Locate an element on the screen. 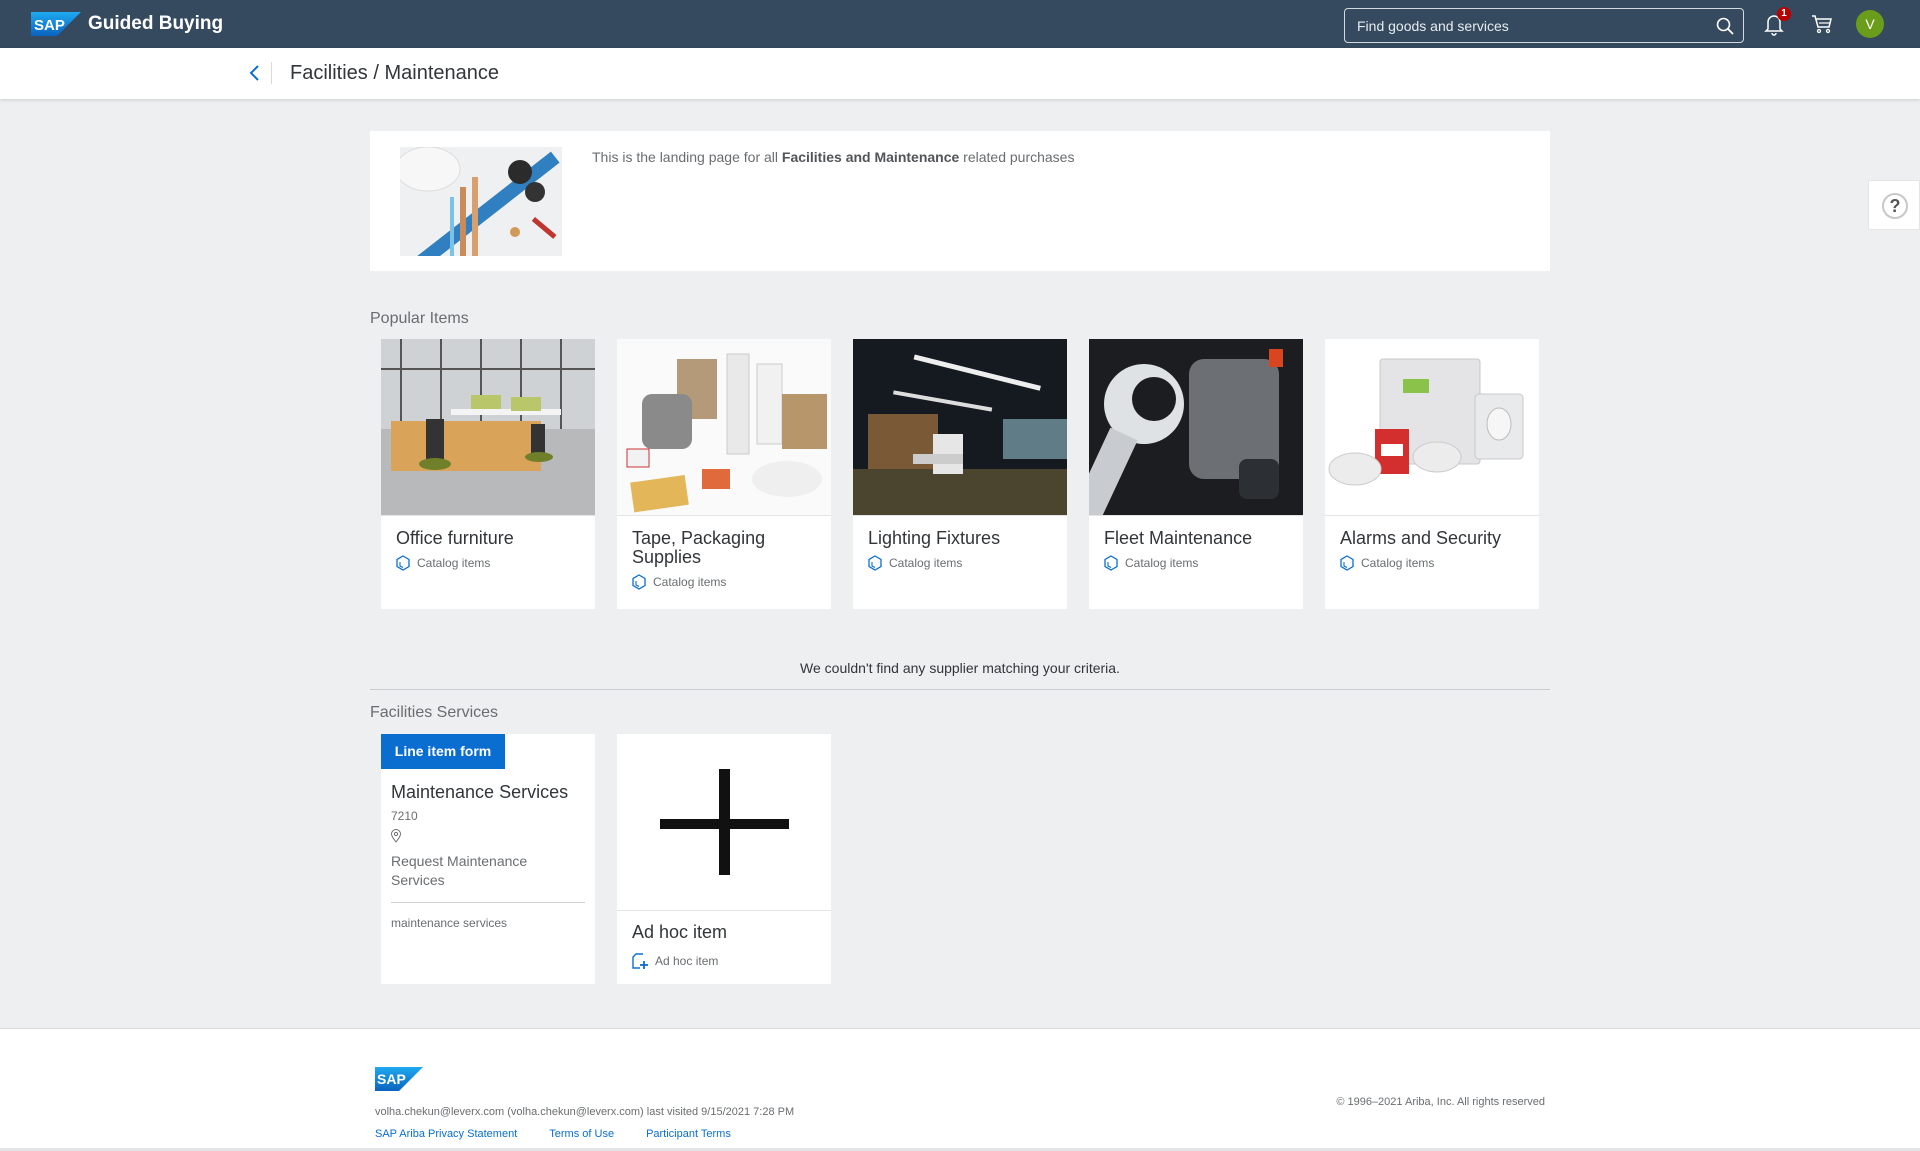 The width and height of the screenshot is (1920, 1151). section-divider is located at coordinates (960, 689).